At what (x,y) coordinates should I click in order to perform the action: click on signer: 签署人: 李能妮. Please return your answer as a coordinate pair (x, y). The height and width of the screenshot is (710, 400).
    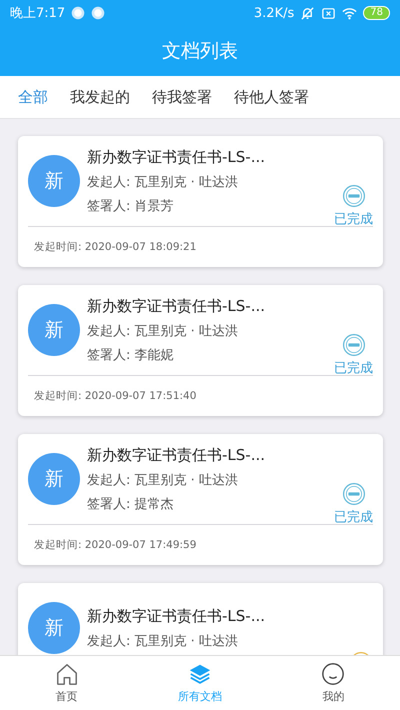
    Looking at the image, I should click on (131, 355).